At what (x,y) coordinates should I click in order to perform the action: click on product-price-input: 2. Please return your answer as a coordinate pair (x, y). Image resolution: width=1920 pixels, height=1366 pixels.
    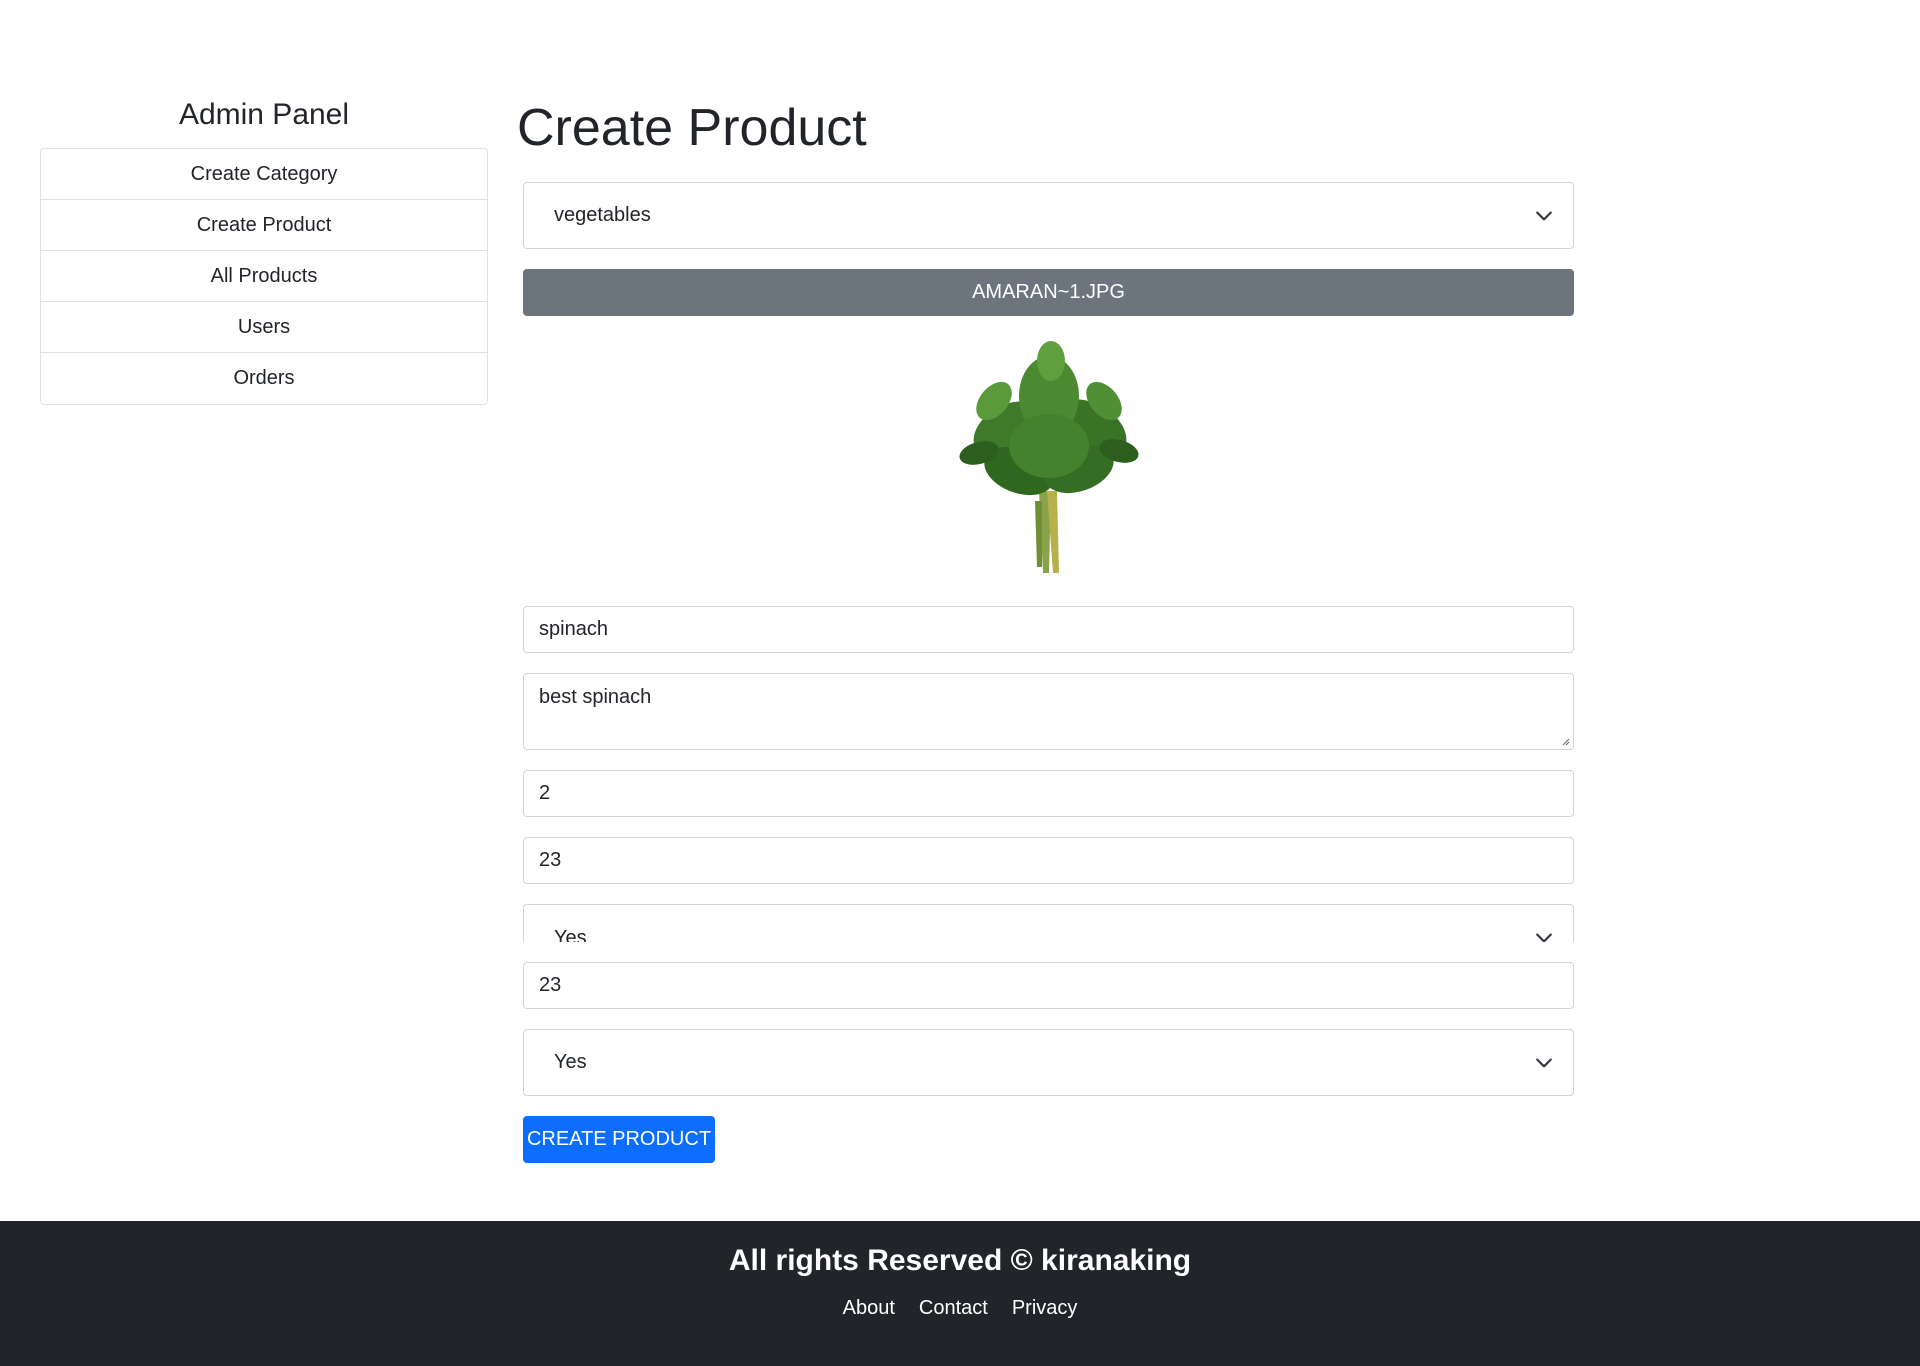
    Looking at the image, I should click on (1048, 793).